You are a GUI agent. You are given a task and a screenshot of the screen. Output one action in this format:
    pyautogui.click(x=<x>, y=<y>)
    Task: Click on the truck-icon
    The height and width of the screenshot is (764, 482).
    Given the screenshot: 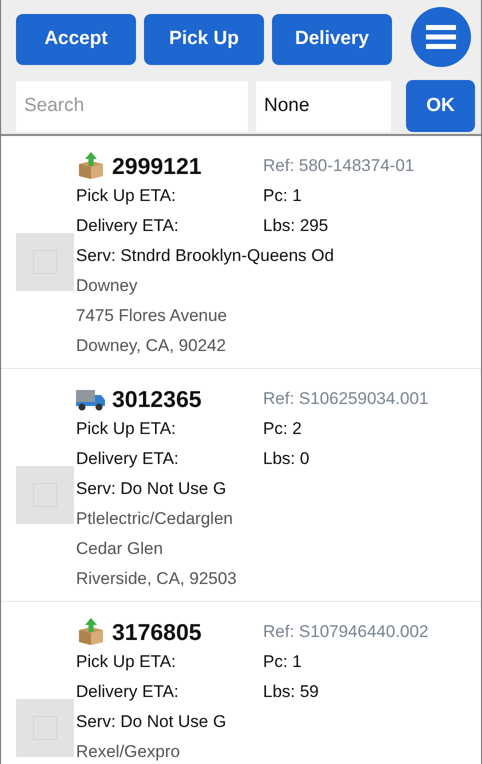 What is the action you would take?
    pyautogui.click(x=91, y=399)
    